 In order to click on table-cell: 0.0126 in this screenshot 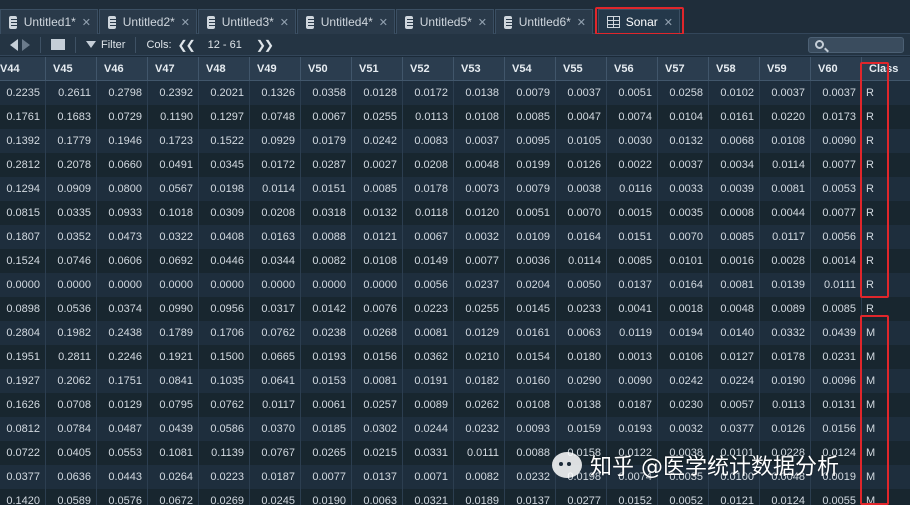, I will do `click(785, 429)`.